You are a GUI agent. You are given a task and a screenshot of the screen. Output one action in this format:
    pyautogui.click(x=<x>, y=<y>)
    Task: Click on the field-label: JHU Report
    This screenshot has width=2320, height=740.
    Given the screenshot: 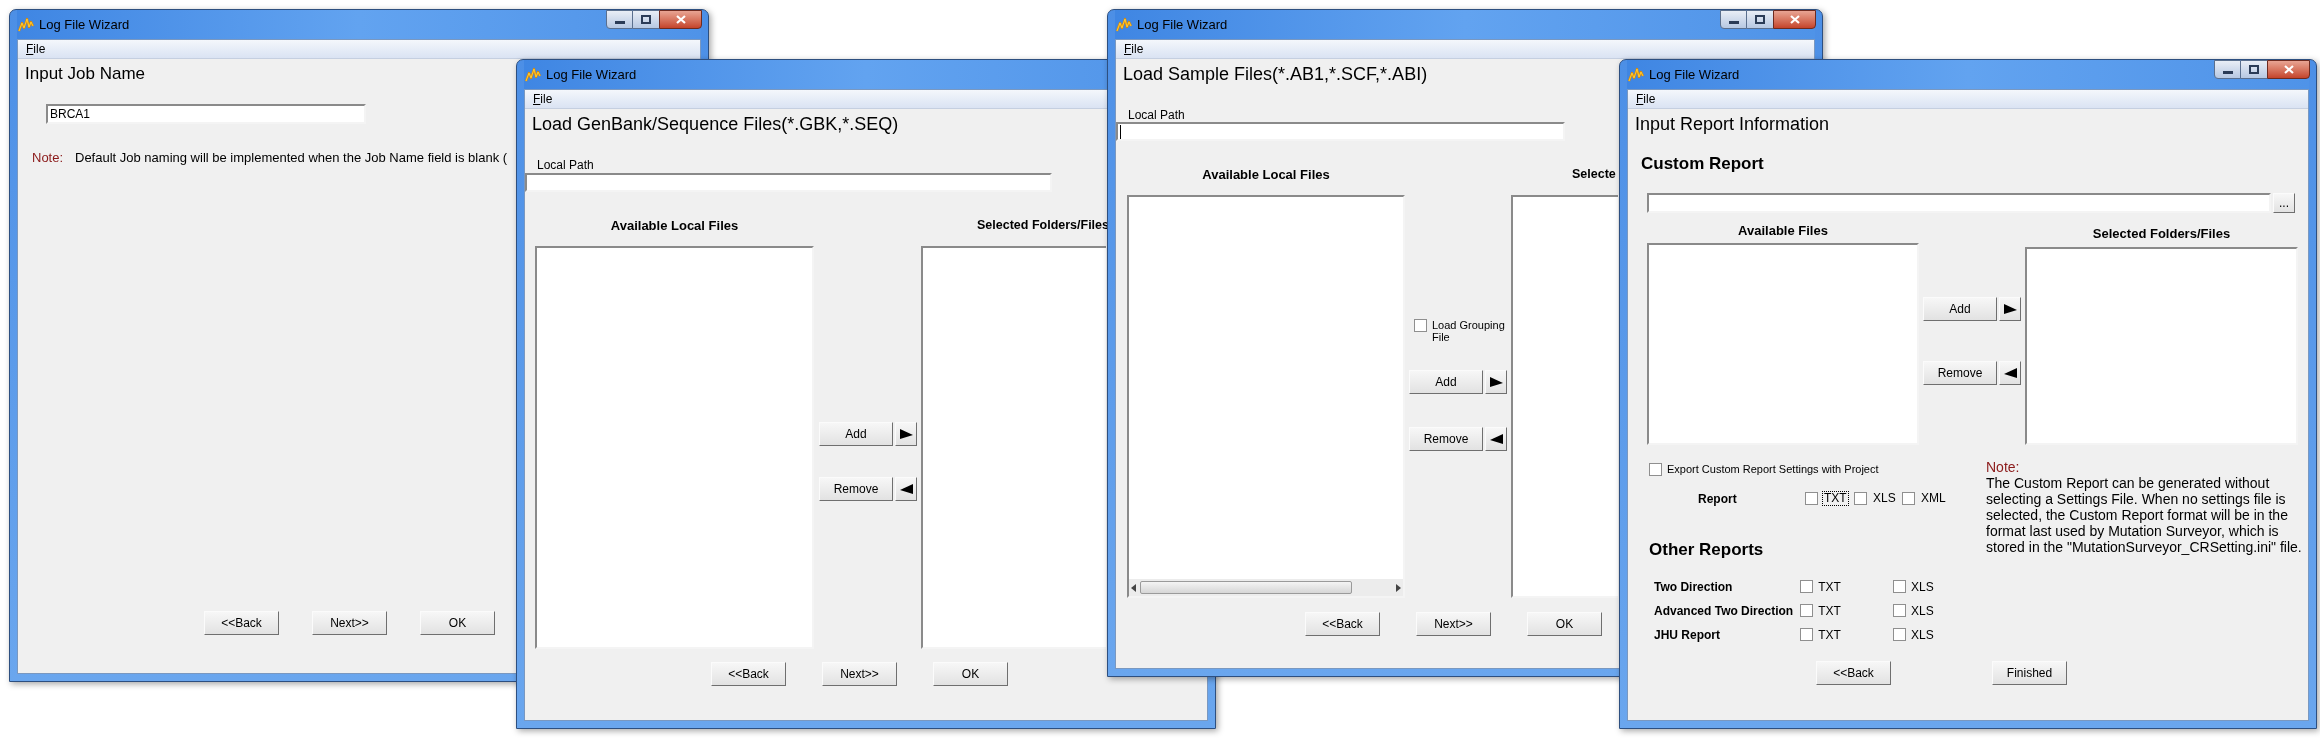 What is the action you would take?
    pyautogui.click(x=1687, y=635)
    